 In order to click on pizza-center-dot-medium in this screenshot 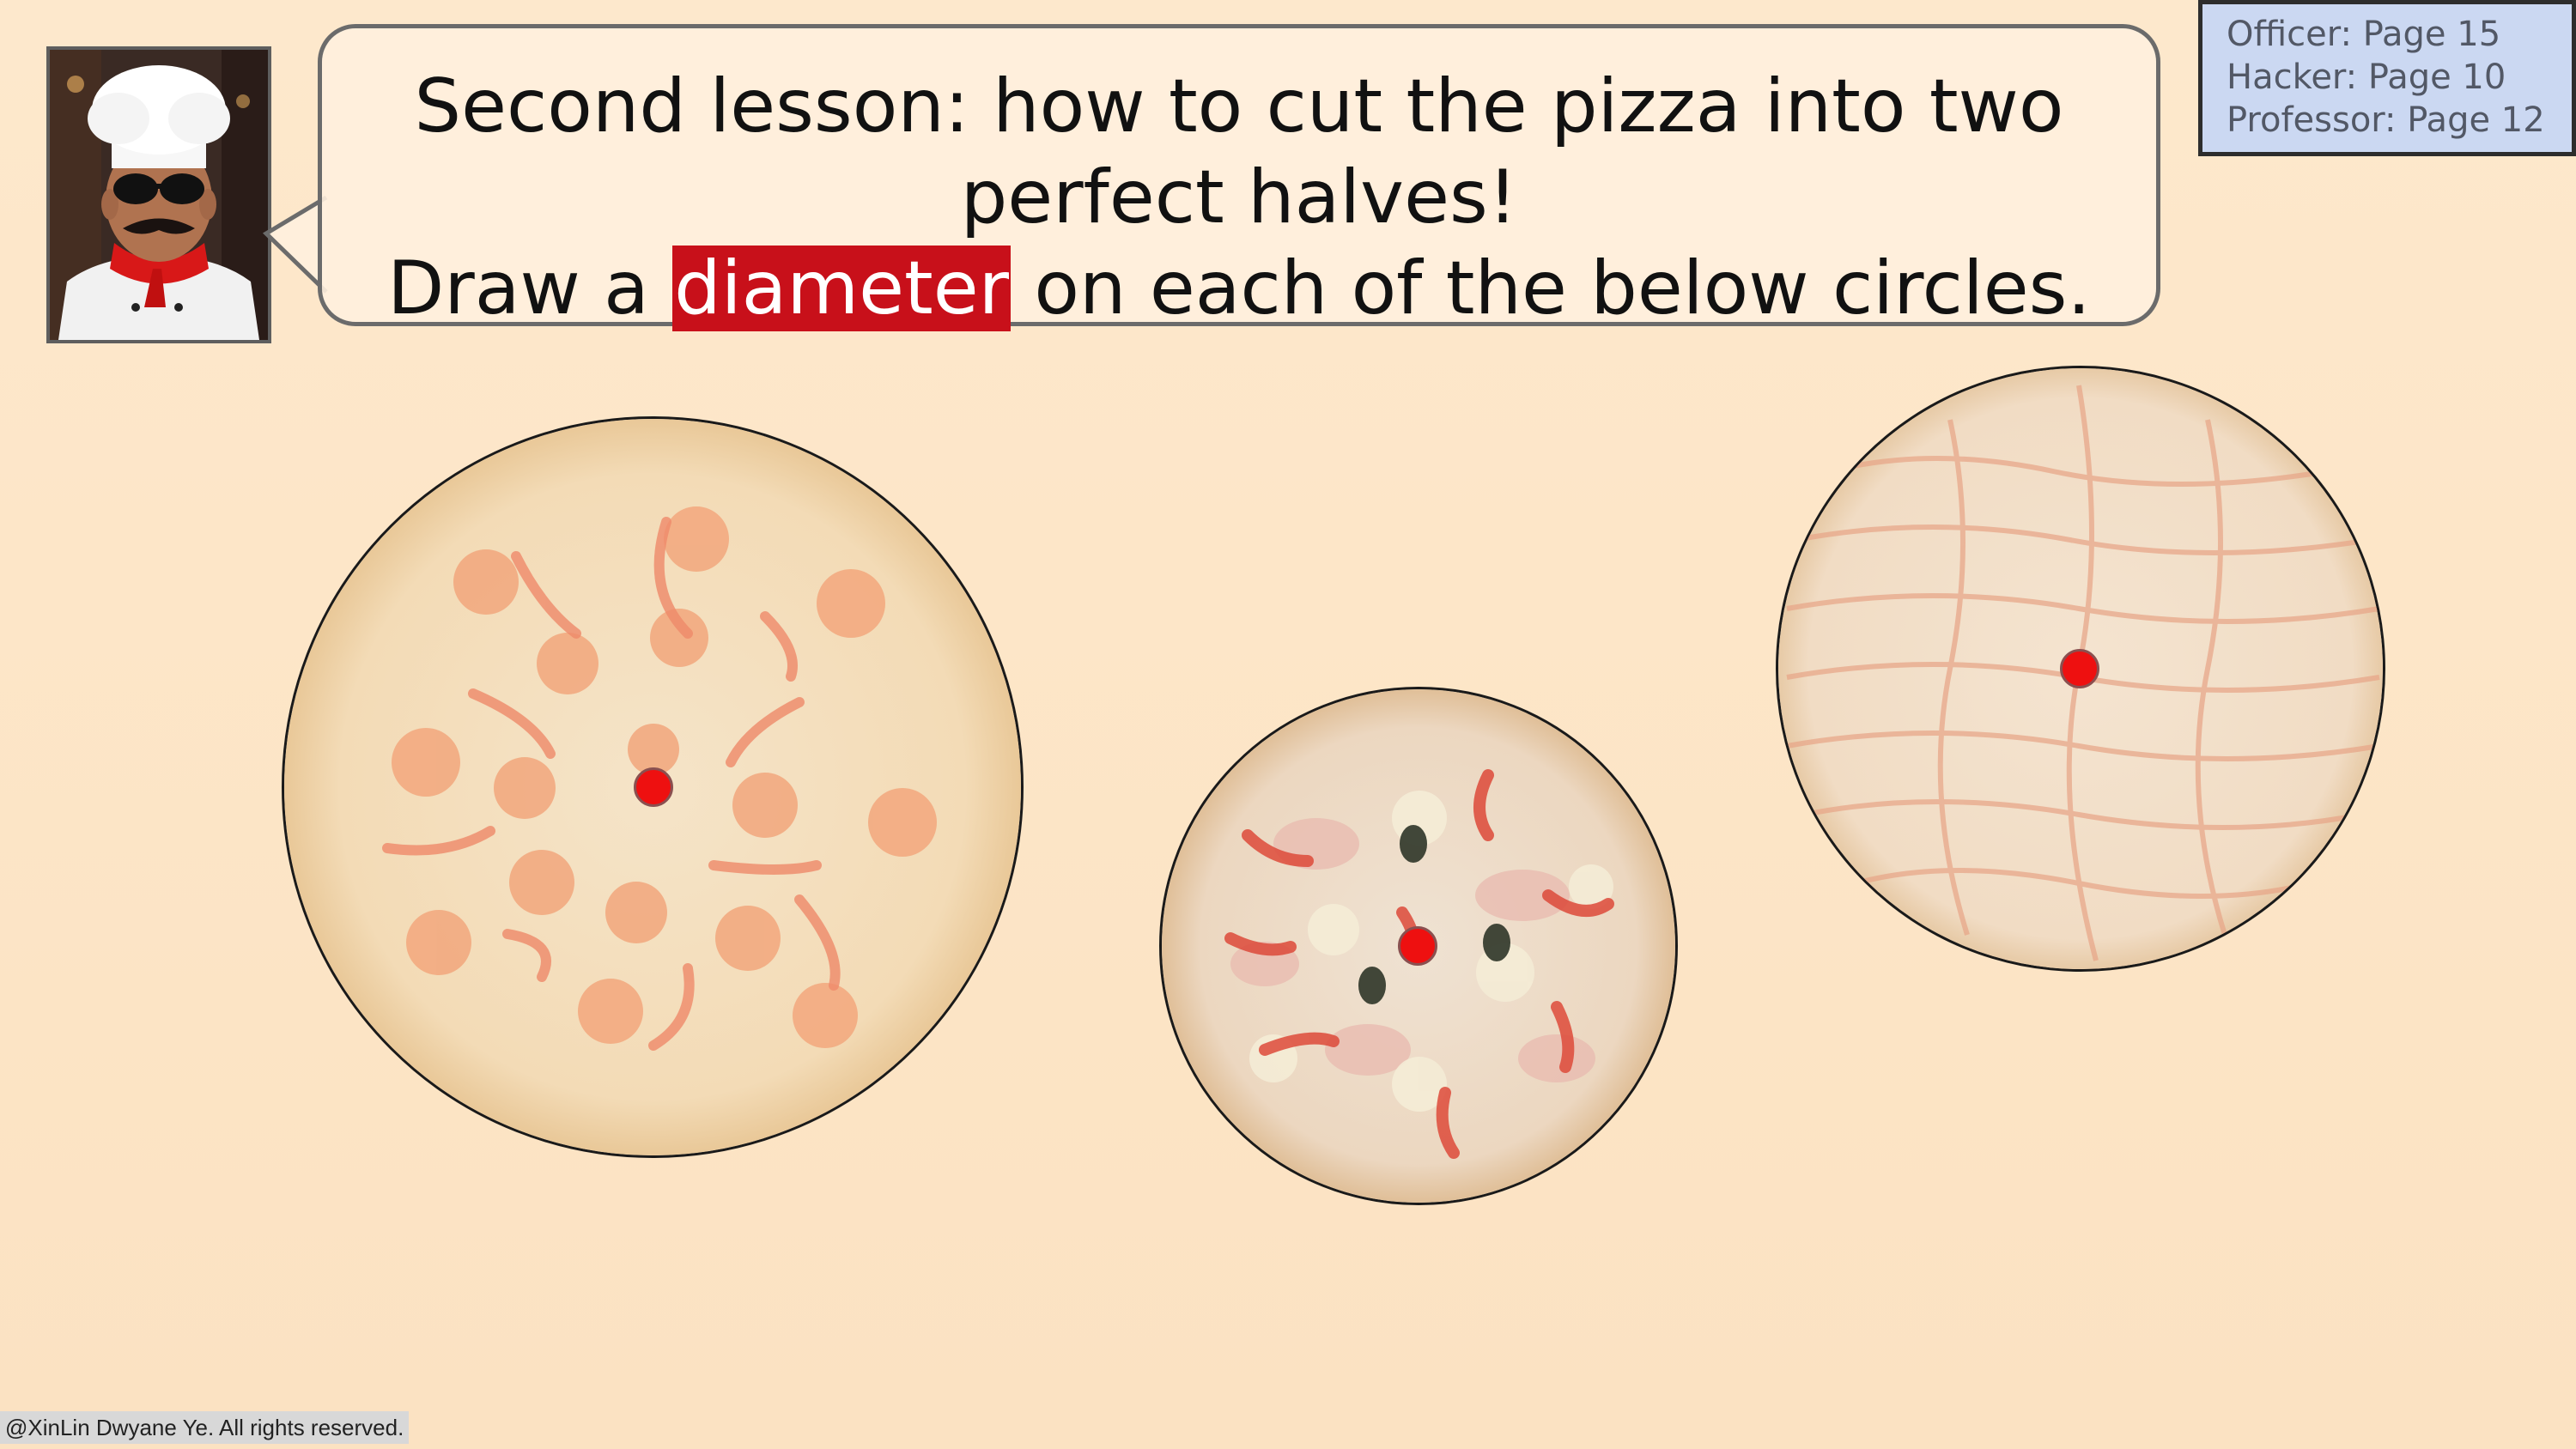, I will do `click(1418, 946)`.